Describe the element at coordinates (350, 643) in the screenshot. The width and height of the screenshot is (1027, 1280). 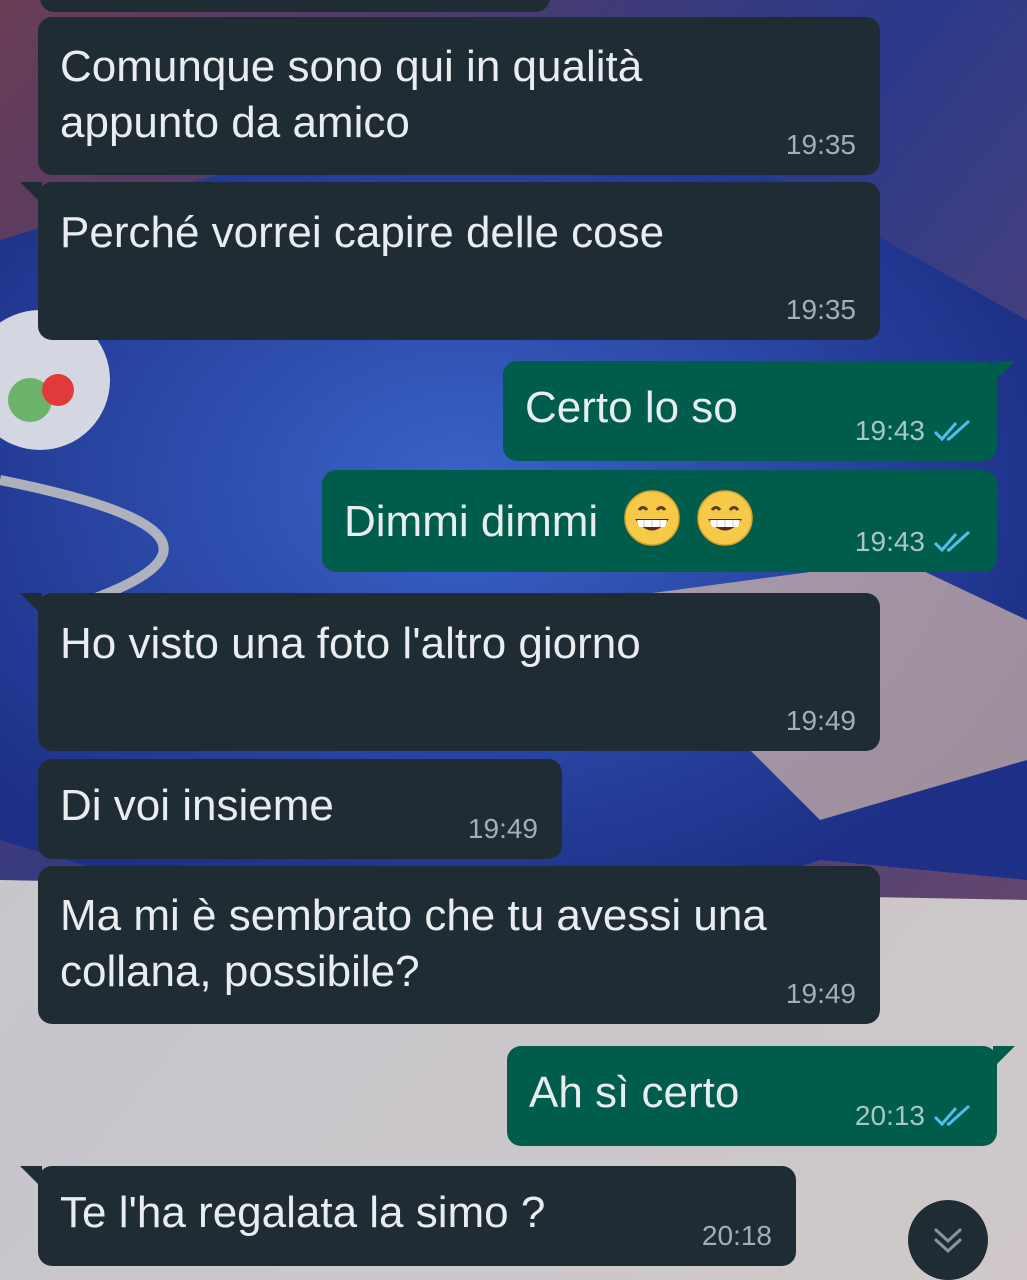
I see `message-text: Ho visto una foto l'altro giorno` at that location.